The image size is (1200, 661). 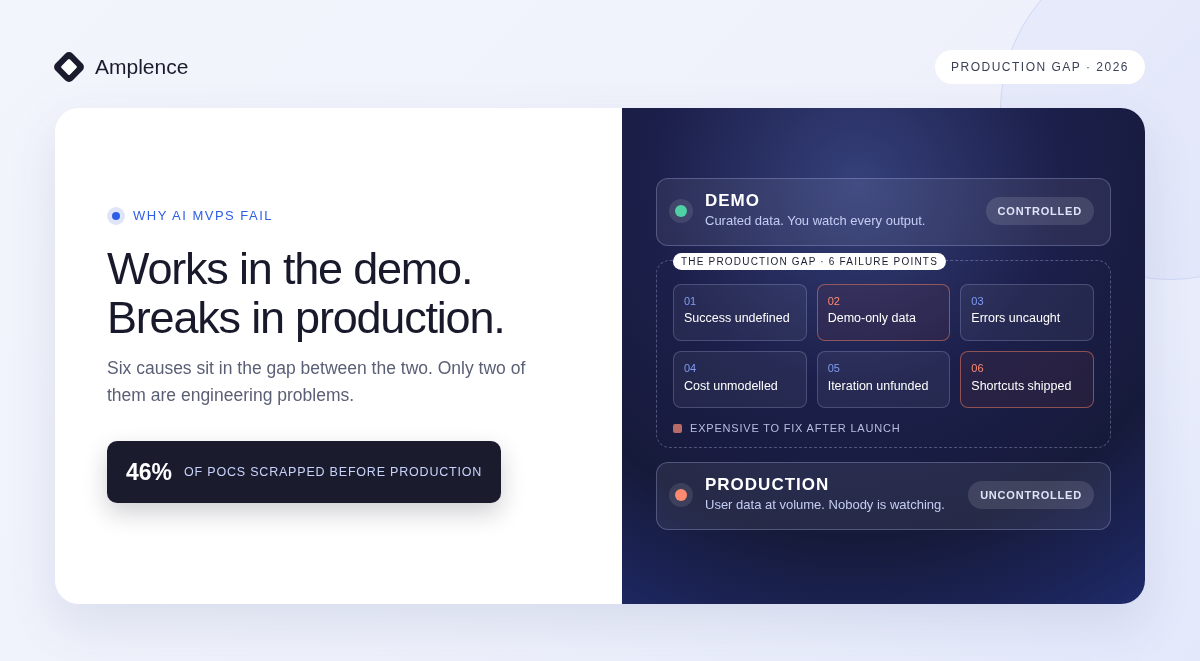 What do you see at coordinates (691, 369) in the screenshot?
I see `failure-number: 04` at bounding box center [691, 369].